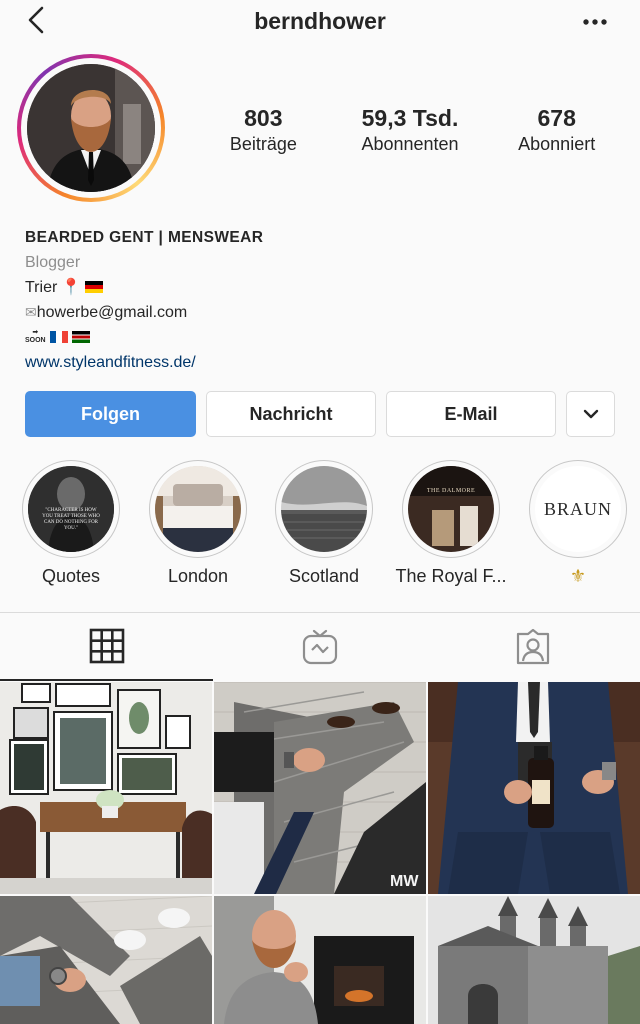  I want to click on follow-button: Folgen, so click(110, 414).